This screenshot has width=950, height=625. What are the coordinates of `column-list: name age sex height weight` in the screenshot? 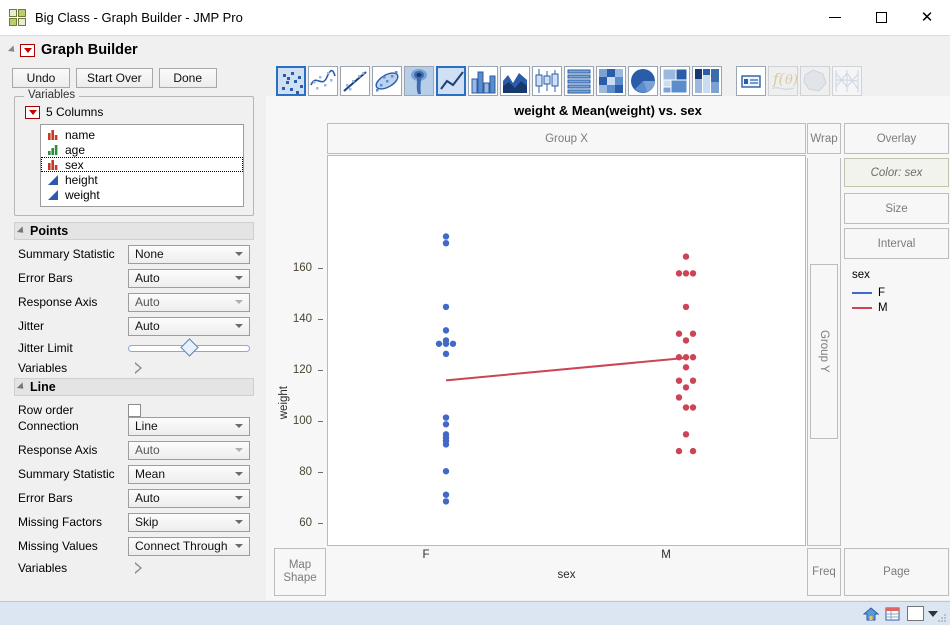 It's located at (142, 165).